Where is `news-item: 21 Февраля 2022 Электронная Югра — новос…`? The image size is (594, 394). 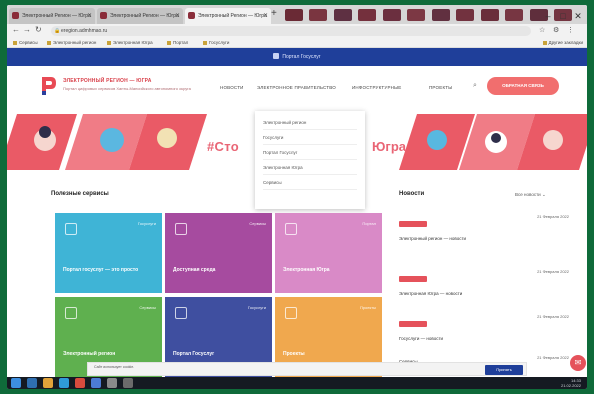
news-item: 21 Февраля 2022 Электронная Югра — новос… is located at coordinates (484, 283).